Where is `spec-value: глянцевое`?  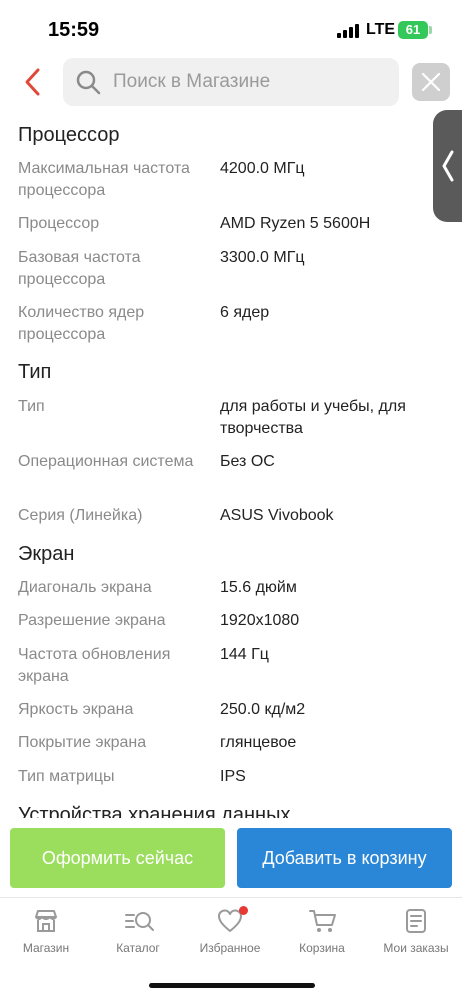
spec-value: глянцевое is located at coordinates (258, 742).